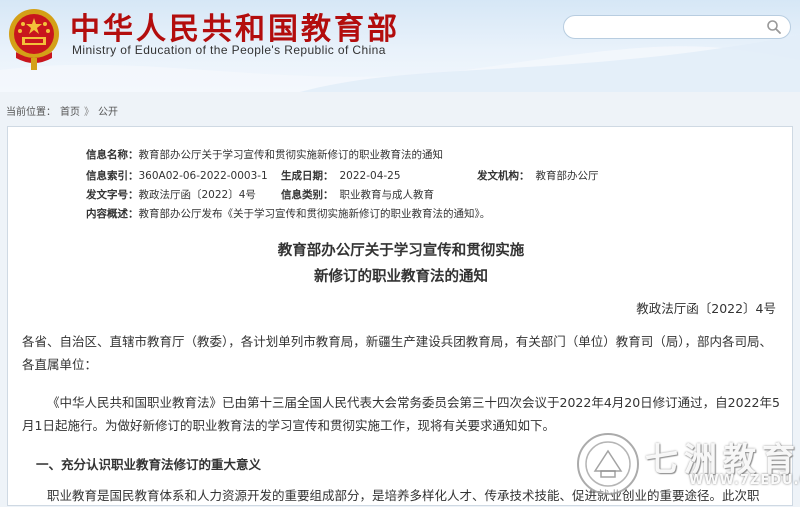  I want to click on info-summary-label: 内容概述：, so click(112, 214).